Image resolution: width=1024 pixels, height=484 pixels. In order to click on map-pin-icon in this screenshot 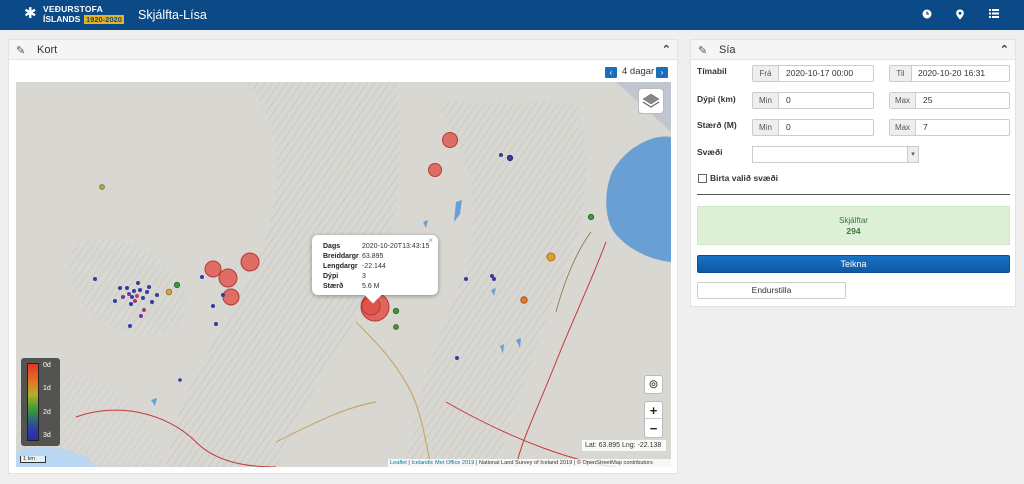, I will do `click(960, 15)`.